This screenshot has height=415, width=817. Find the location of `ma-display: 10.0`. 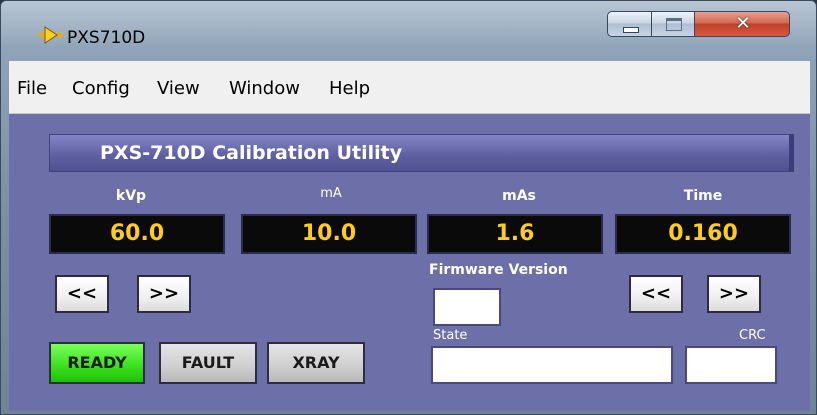

ma-display: 10.0 is located at coordinates (329, 234).